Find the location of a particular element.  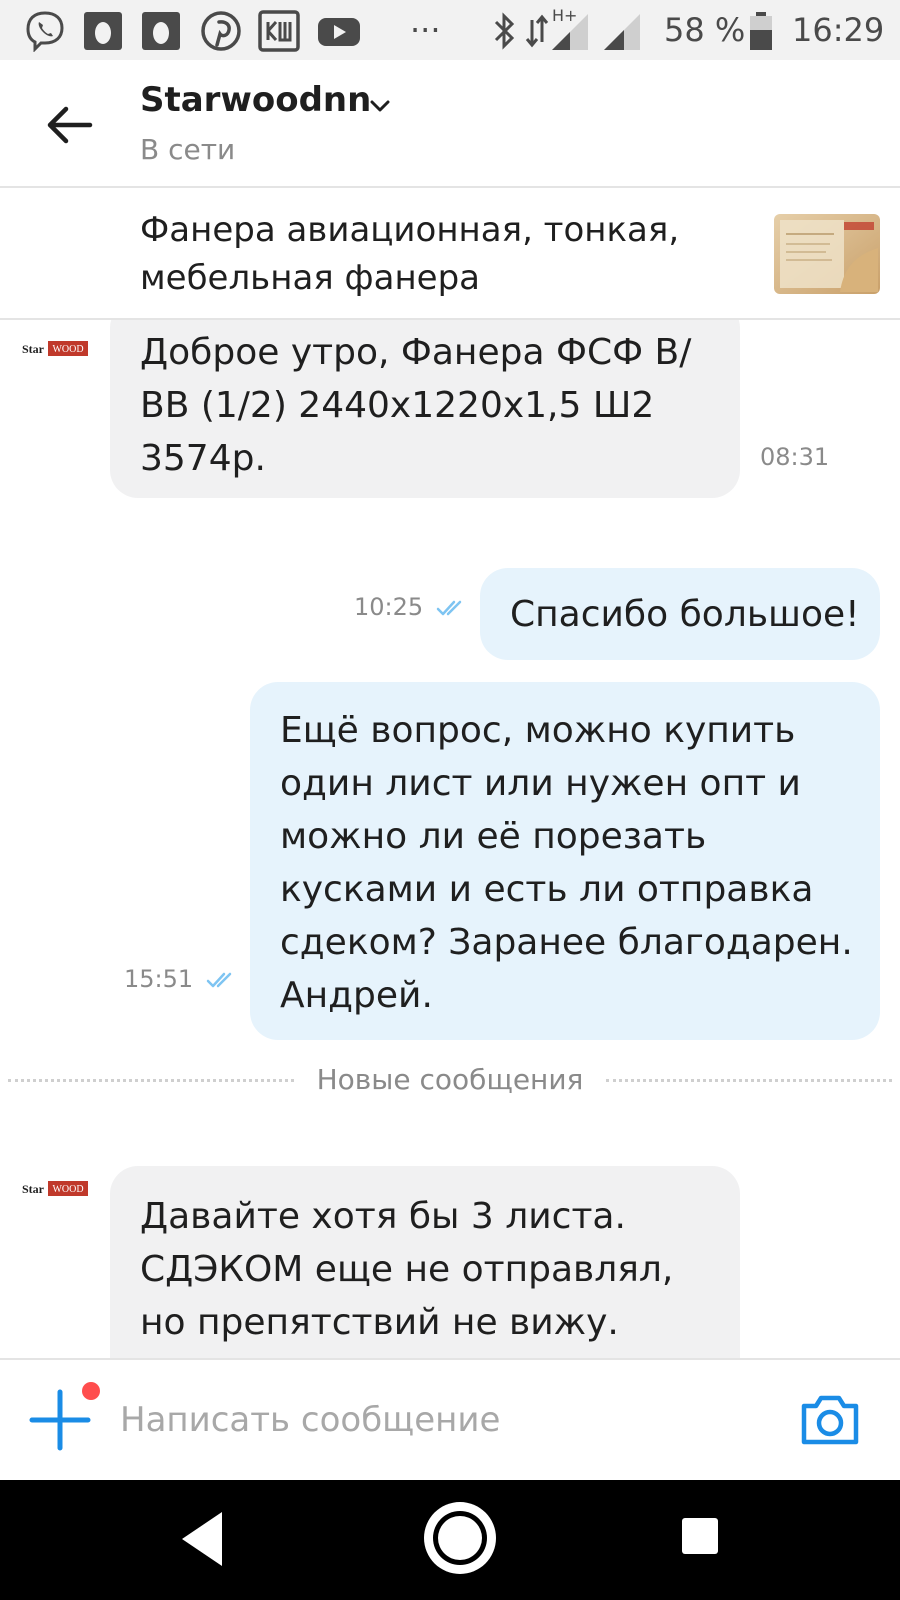

pinterest-icon is located at coordinates (221, 31).